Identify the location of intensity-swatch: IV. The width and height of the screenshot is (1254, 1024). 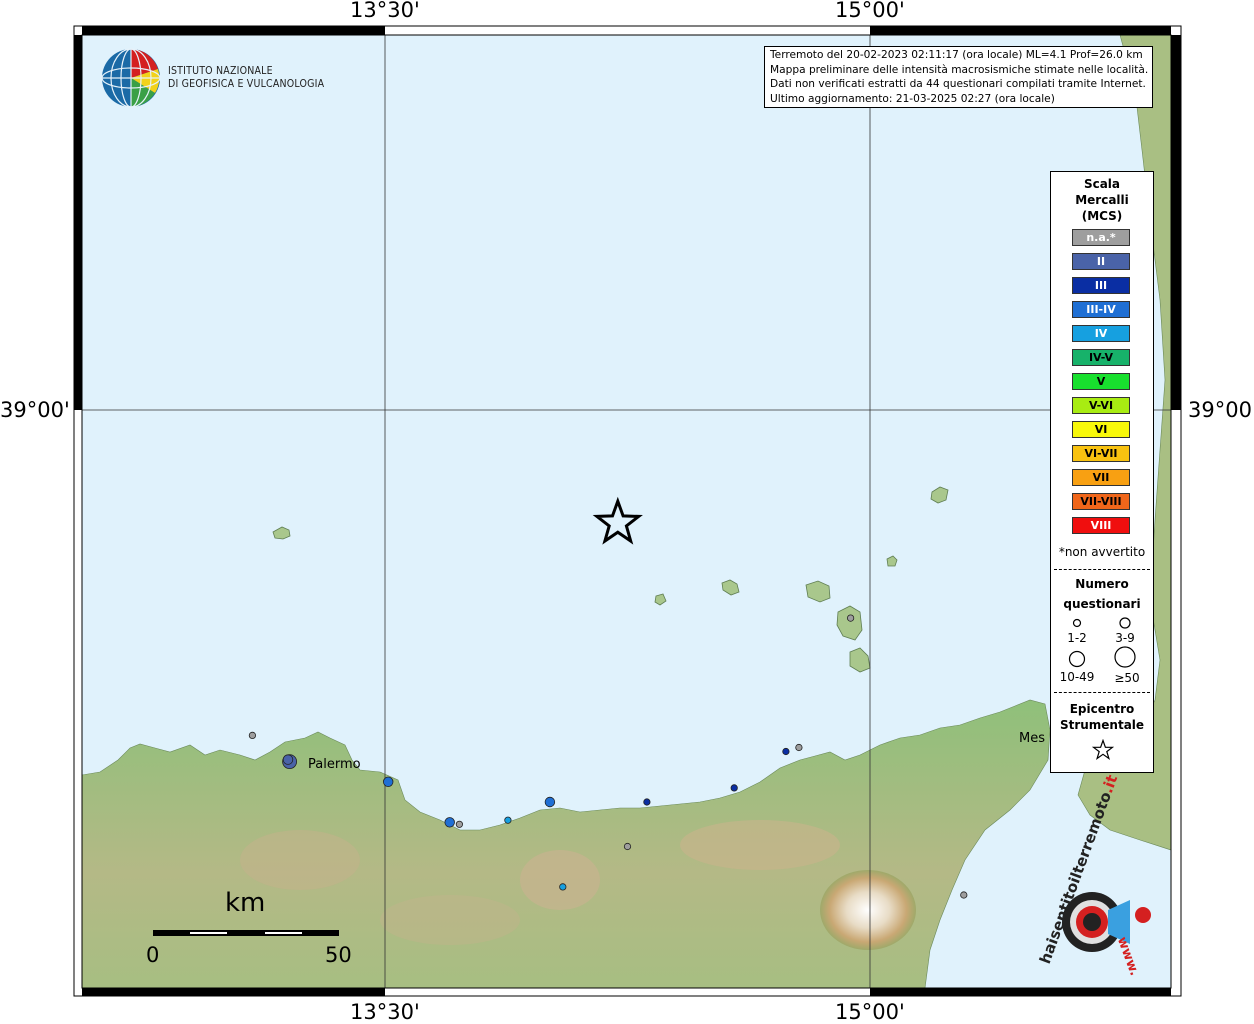
(1101, 333).